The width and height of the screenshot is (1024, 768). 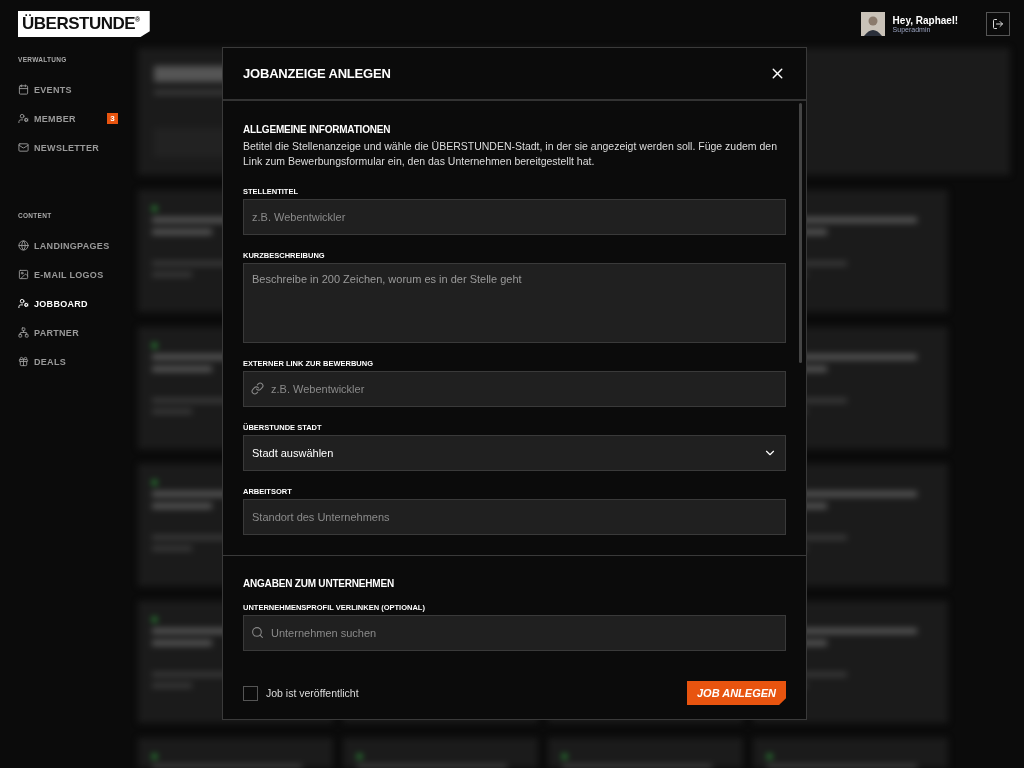 I want to click on section-title: ALLGEMEINE INFORMATIONEN, so click(x=317, y=129).